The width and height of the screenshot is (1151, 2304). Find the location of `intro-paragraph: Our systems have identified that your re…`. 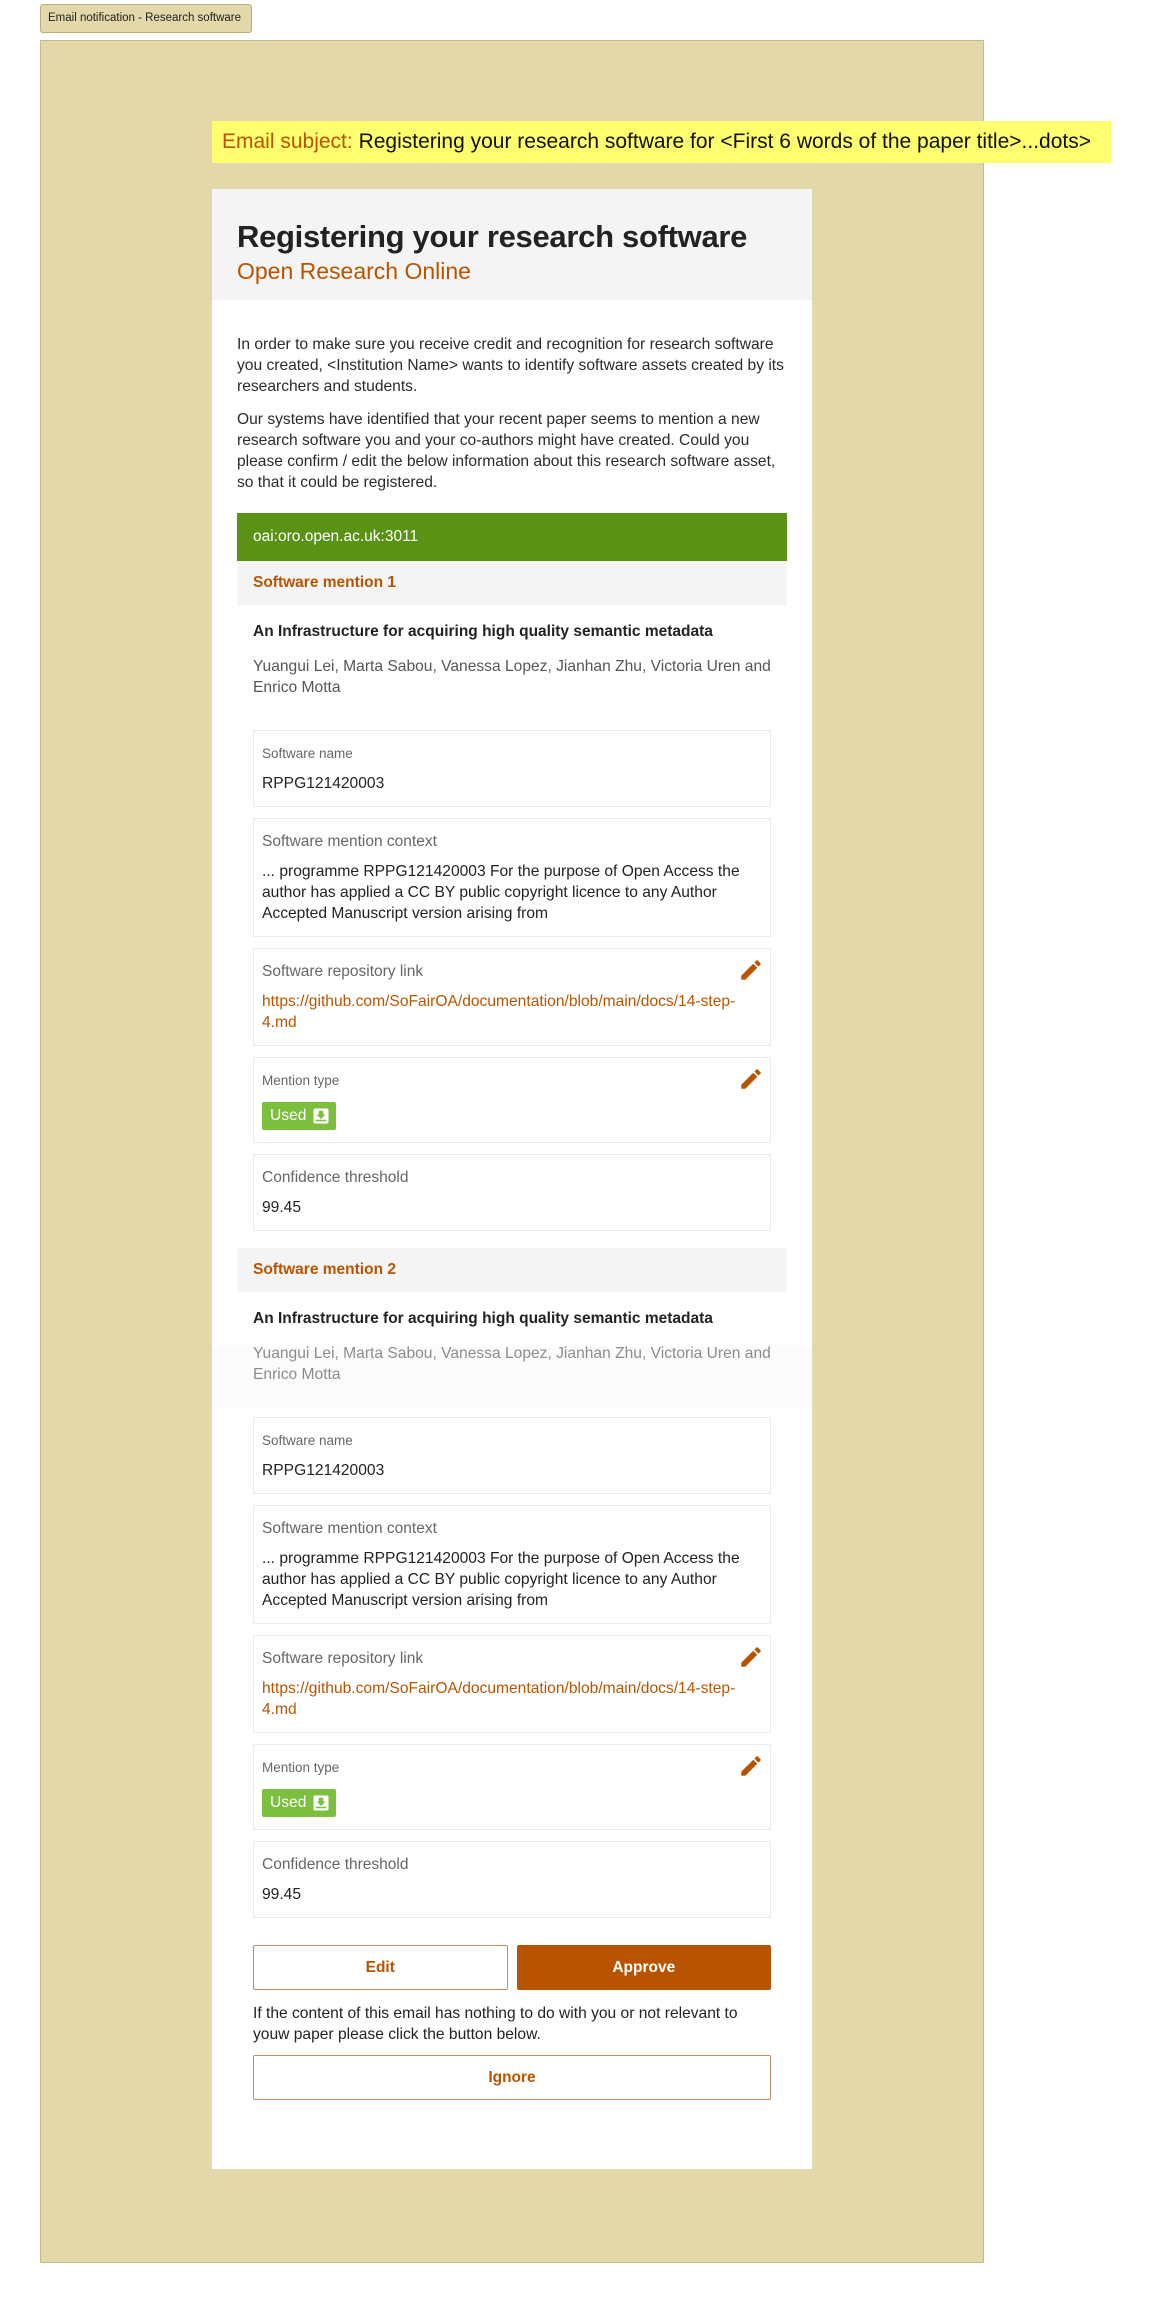

intro-paragraph: Our systems have identified that your re… is located at coordinates (506, 451).